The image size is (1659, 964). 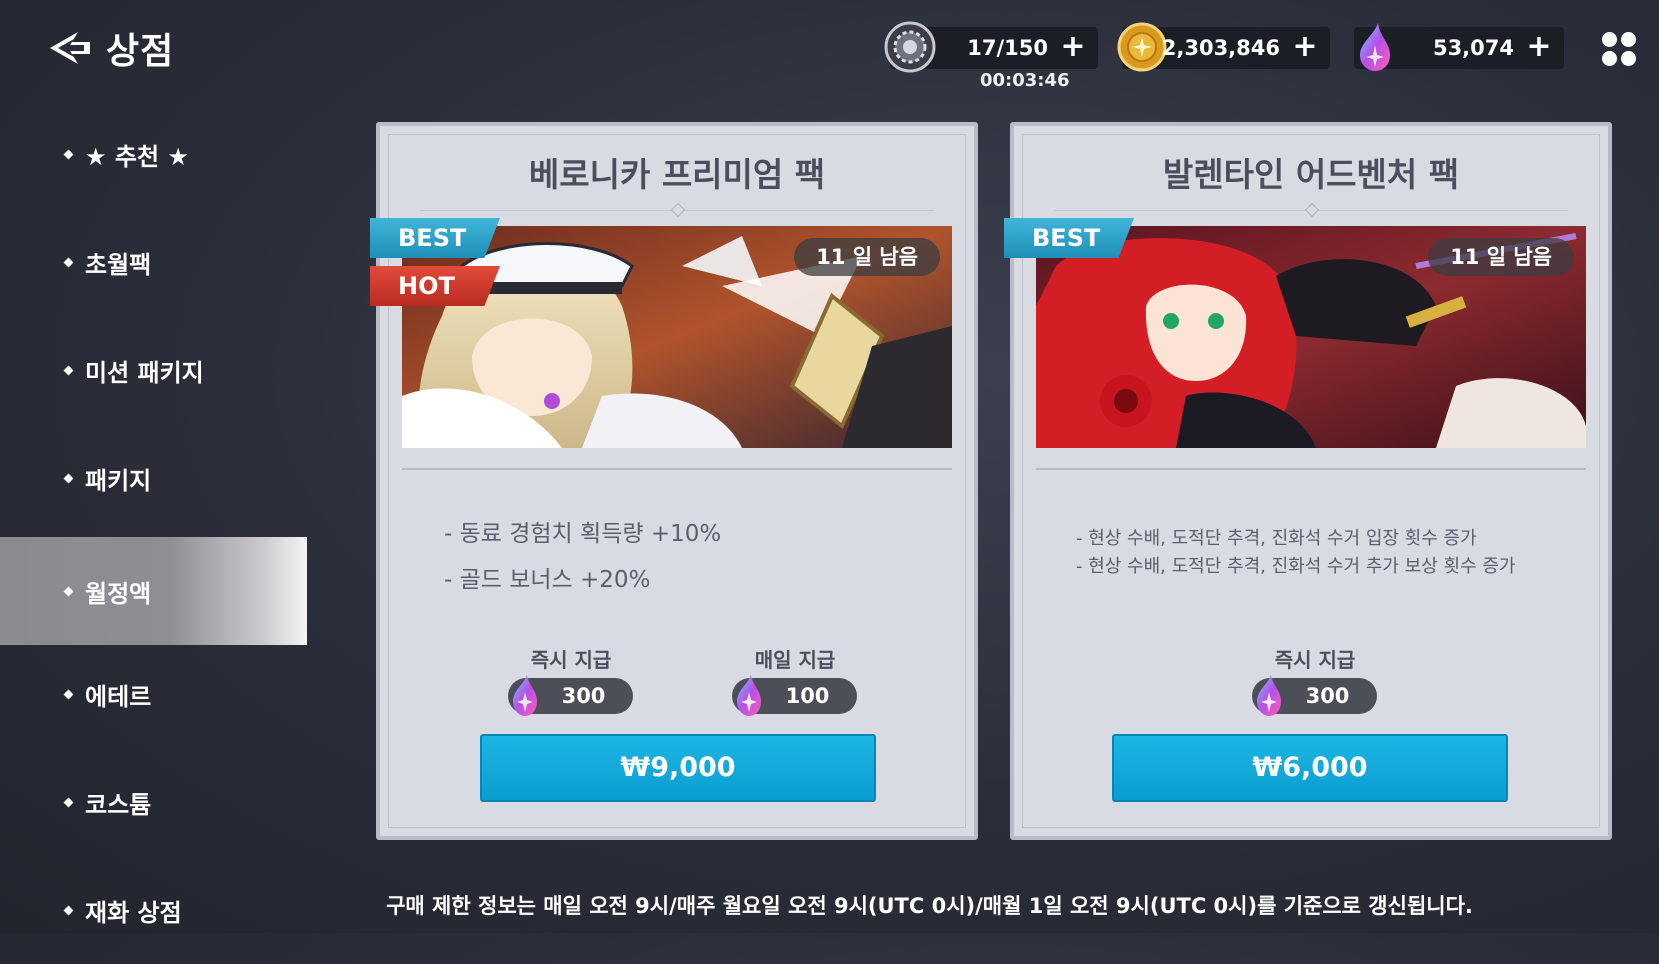 I want to click on stamina-timer: 00:03:46, so click(x=1025, y=80).